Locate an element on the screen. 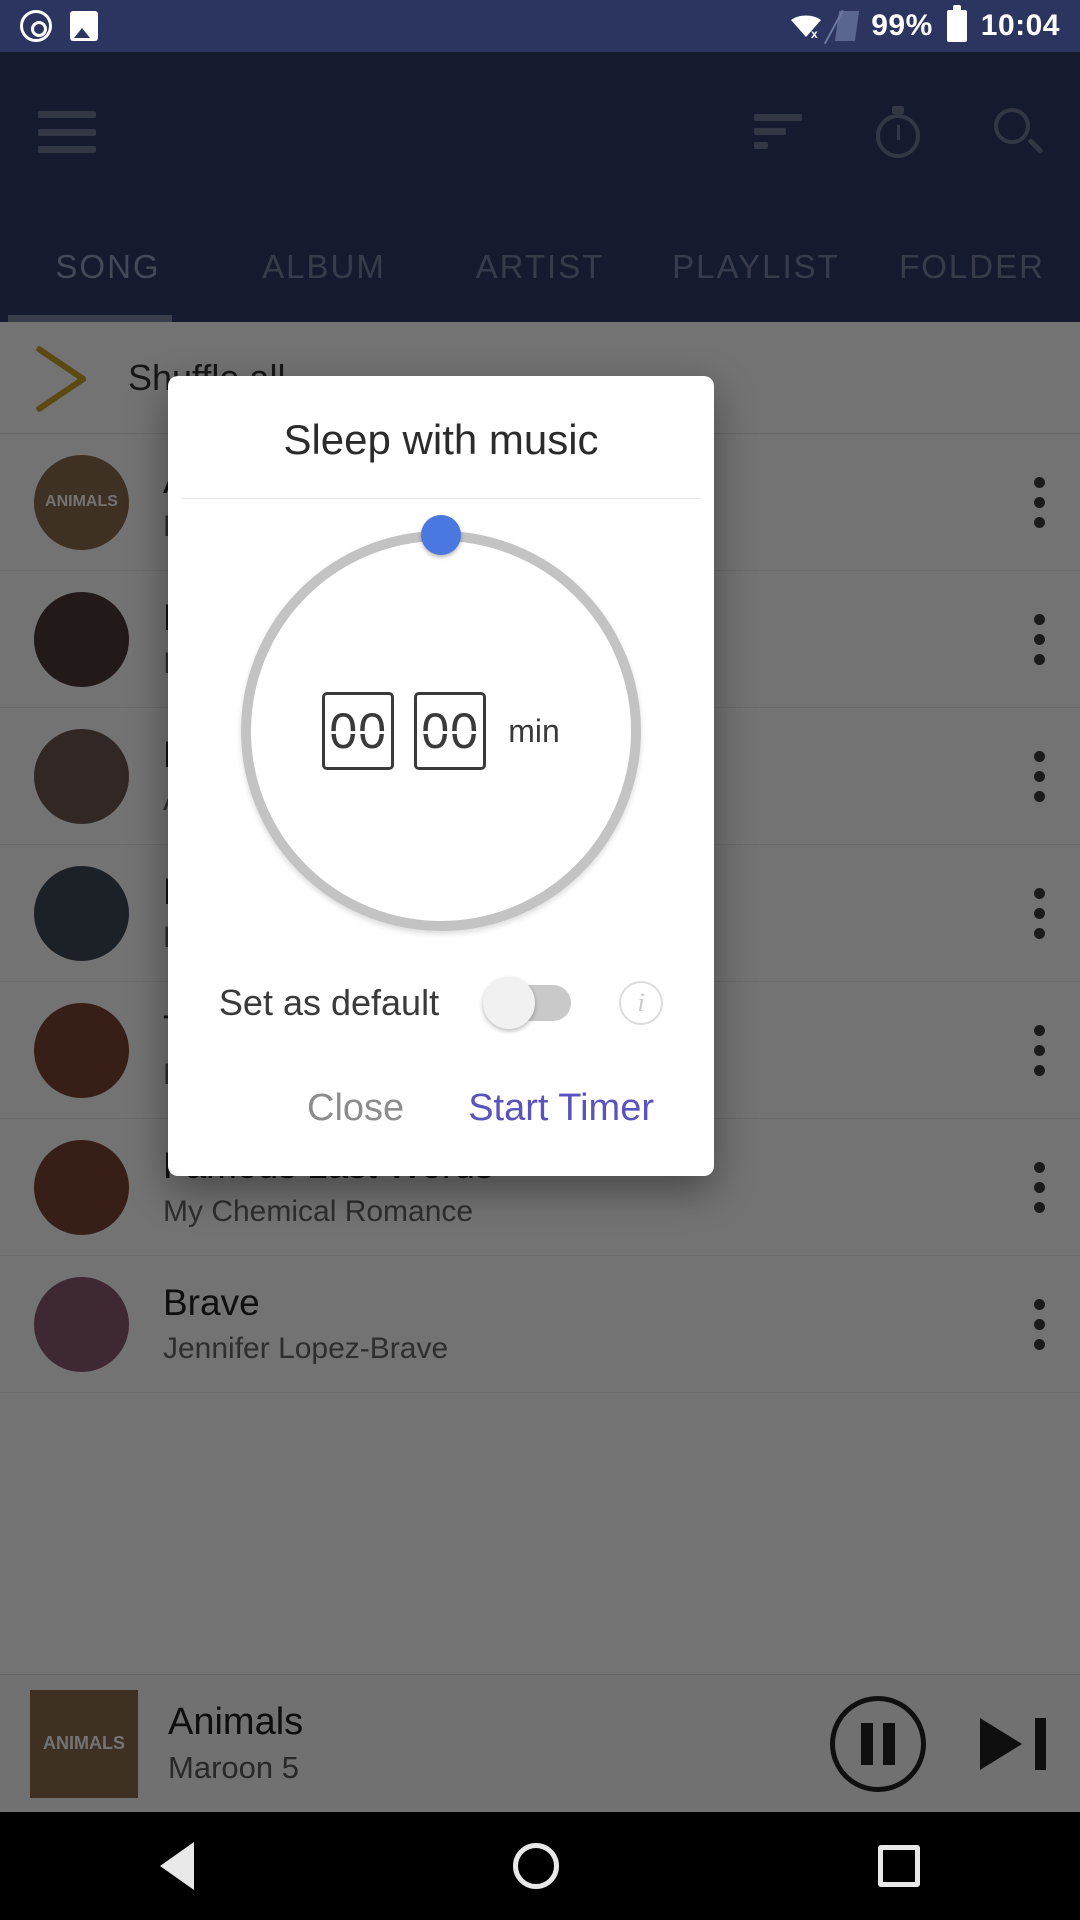 This screenshot has height=1920, width=1080. dialog-title: Sleep with music is located at coordinates (441, 439).